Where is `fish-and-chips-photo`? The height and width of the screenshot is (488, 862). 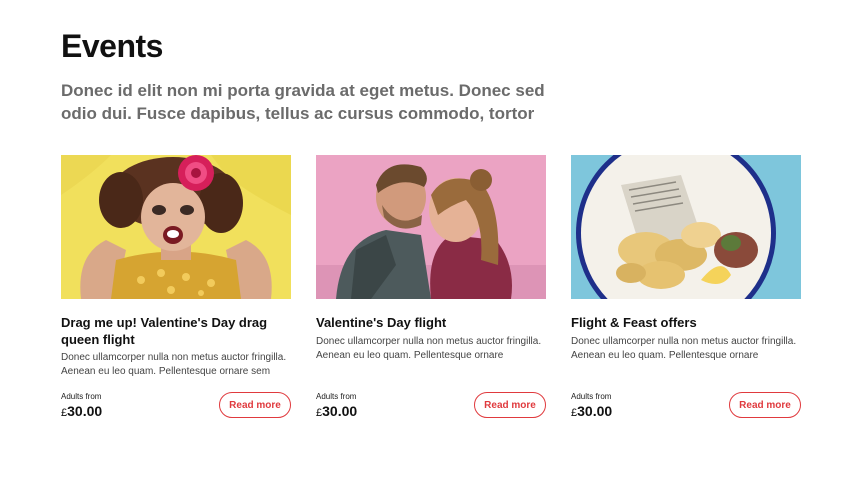 fish-and-chips-photo is located at coordinates (686, 227).